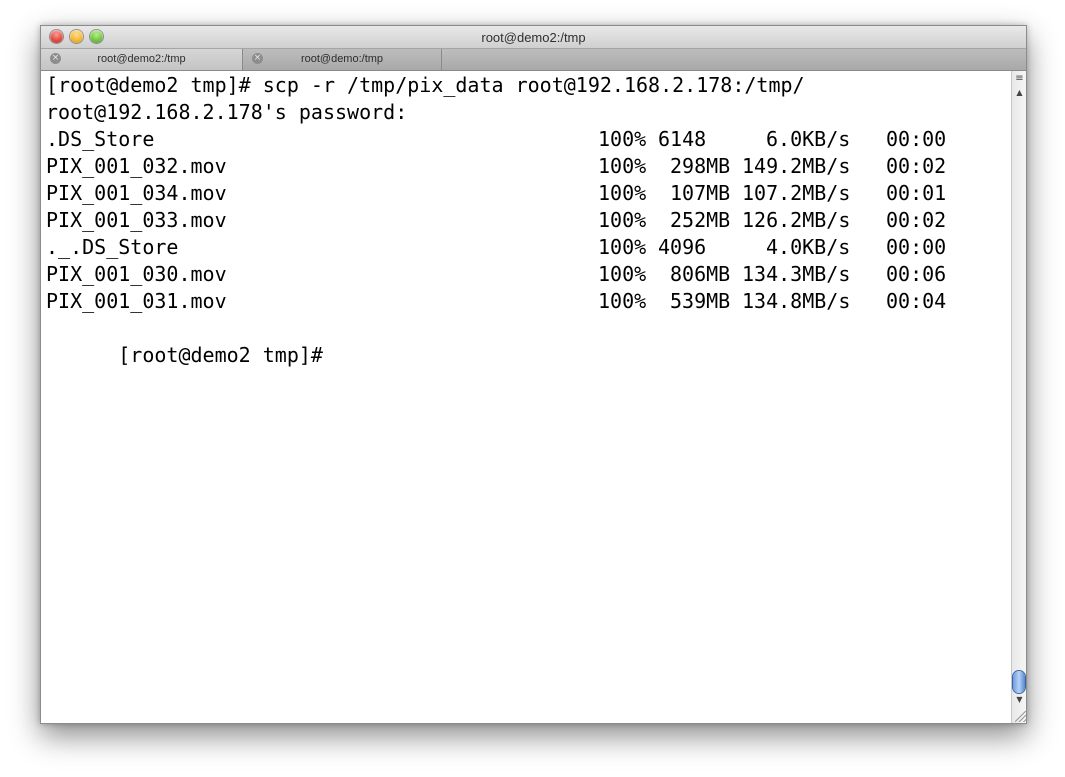 The height and width of the screenshot is (777, 1065). I want to click on transfer-rate: 149.2MB/s, so click(796, 166).